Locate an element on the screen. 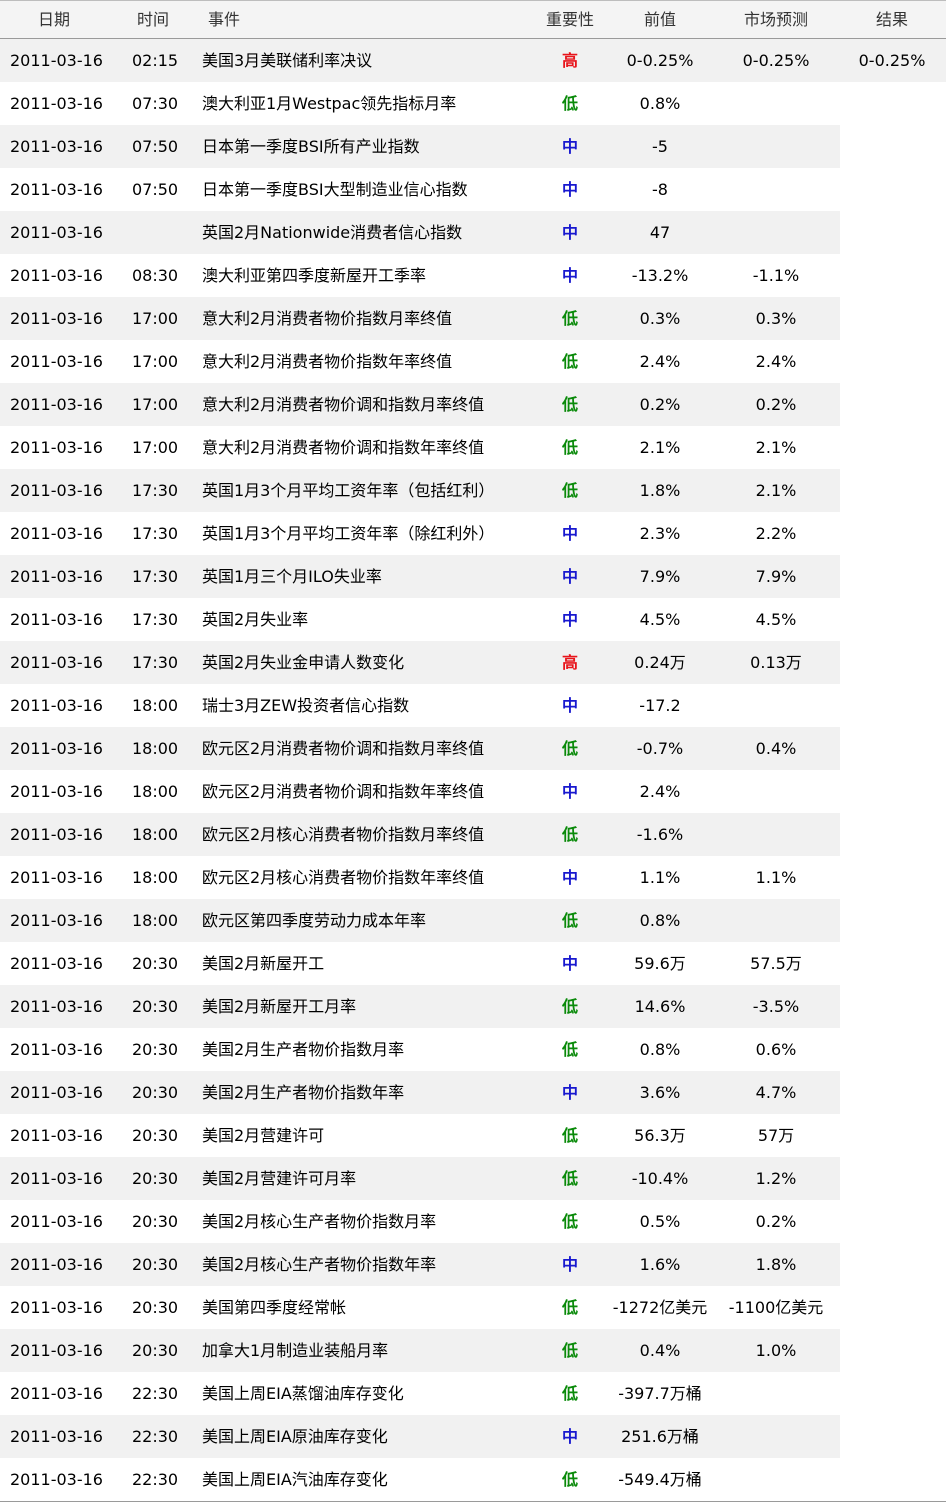 This screenshot has width=946, height=1512. event-cell: 美国2月核心生产者物价指数年率 is located at coordinates (319, 1264).